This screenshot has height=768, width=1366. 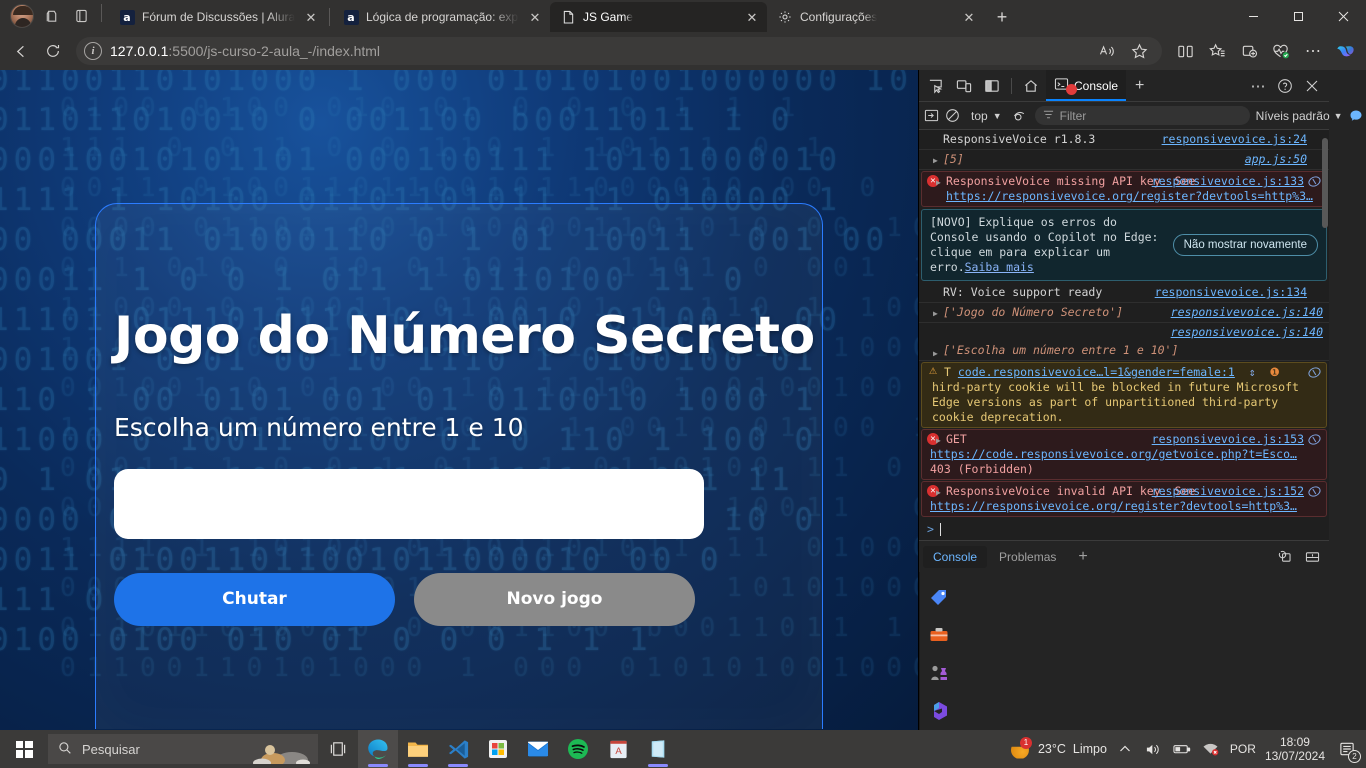 I want to click on taskbar-edge-icon, so click(x=378, y=749).